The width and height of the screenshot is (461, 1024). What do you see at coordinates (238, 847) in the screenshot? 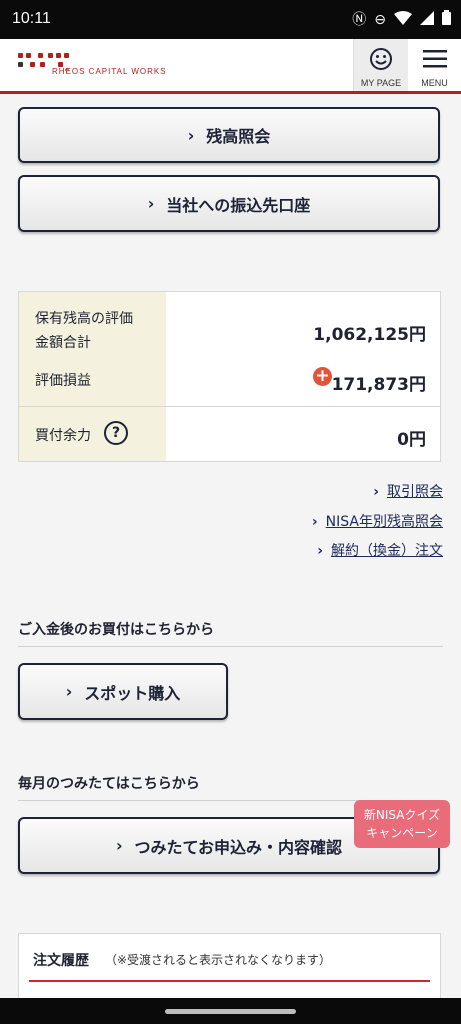
I see `tsumitate-apply-label: つみたてお申込み・内容確認` at bounding box center [238, 847].